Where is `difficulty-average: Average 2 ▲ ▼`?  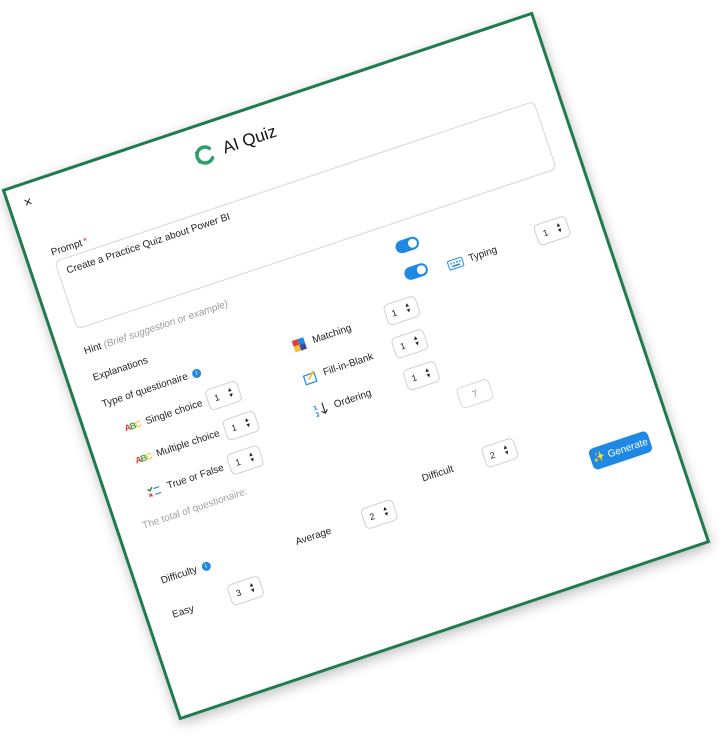
difficulty-average: Average 2 ▲ ▼ is located at coordinates (345, 525).